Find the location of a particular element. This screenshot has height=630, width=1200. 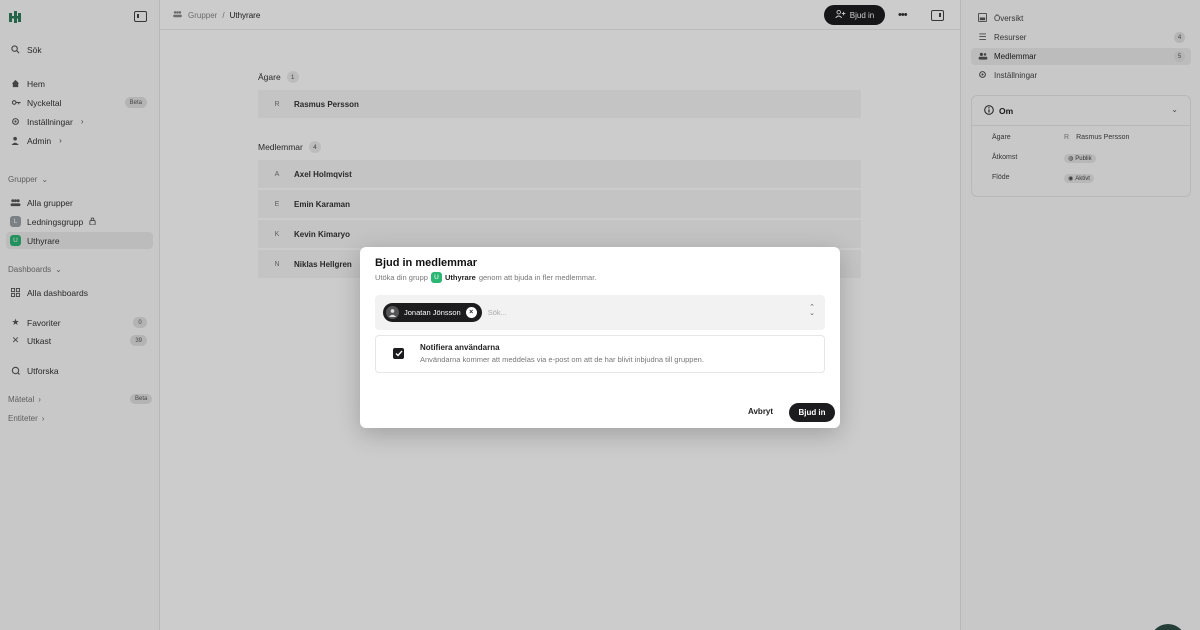

group-name: Uthyrare is located at coordinates (460, 277).